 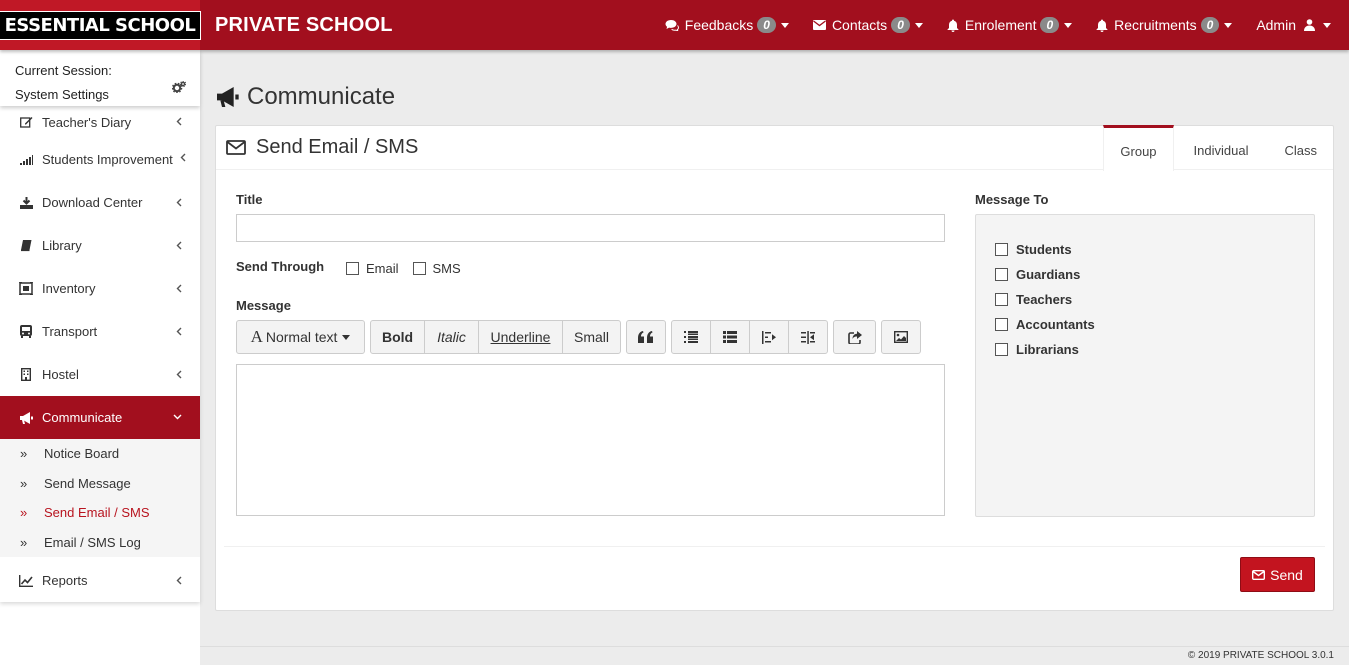 I want to click on email-option: Email, so click(x=372, y=268).